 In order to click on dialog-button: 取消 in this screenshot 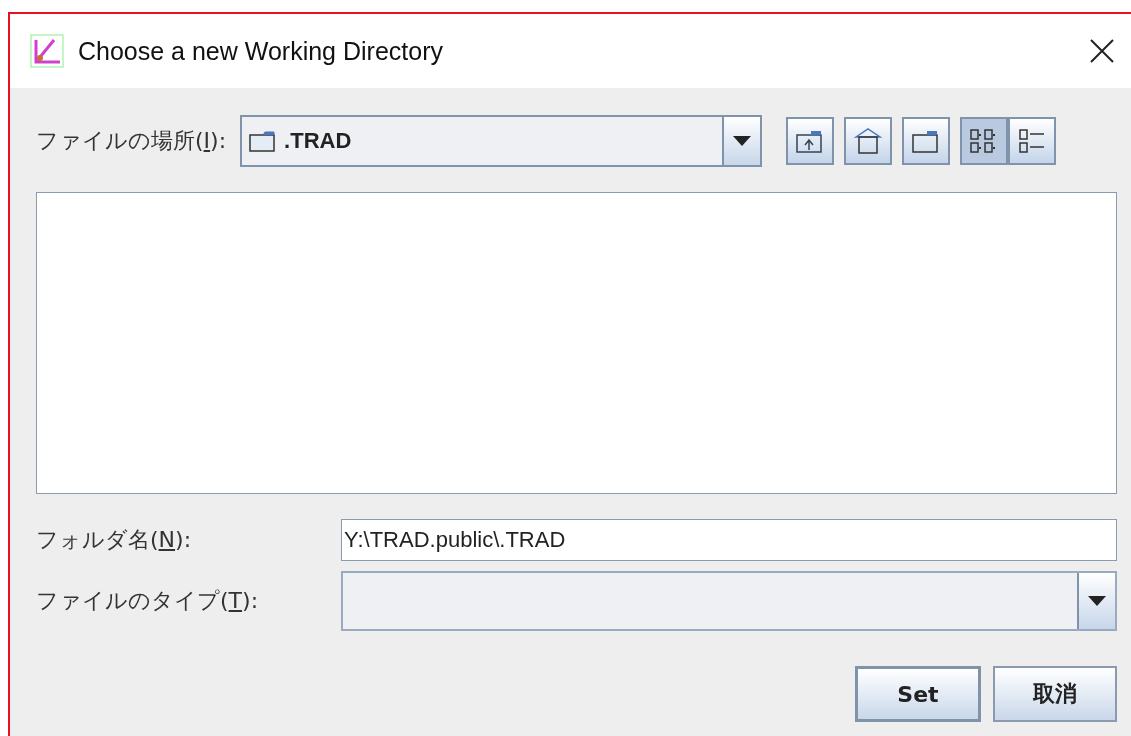, I will do `click(1055, 694)`.